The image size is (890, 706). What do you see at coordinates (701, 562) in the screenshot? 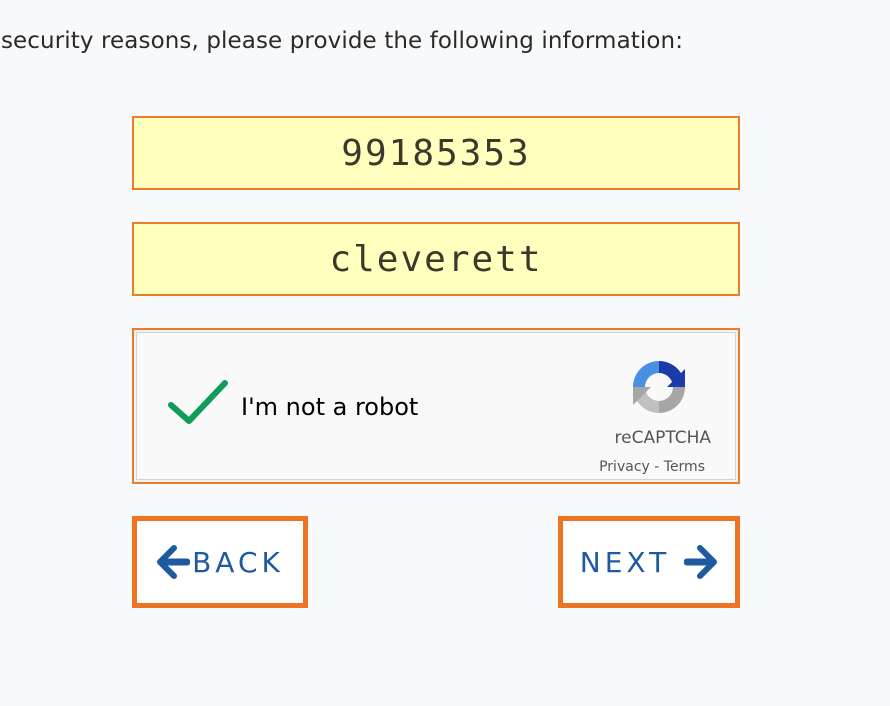
I see `arrow-right-icon` at bounding box center [701, 562].